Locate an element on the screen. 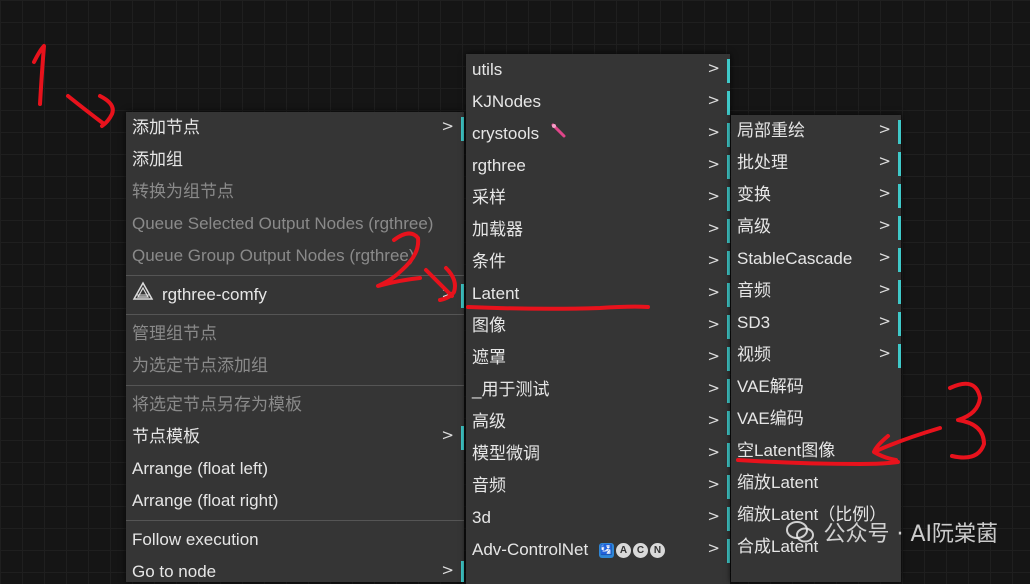 This screenshot has height=584, width=1030. menu-item-crystools: crystools > is located at coordinates (598, 134).